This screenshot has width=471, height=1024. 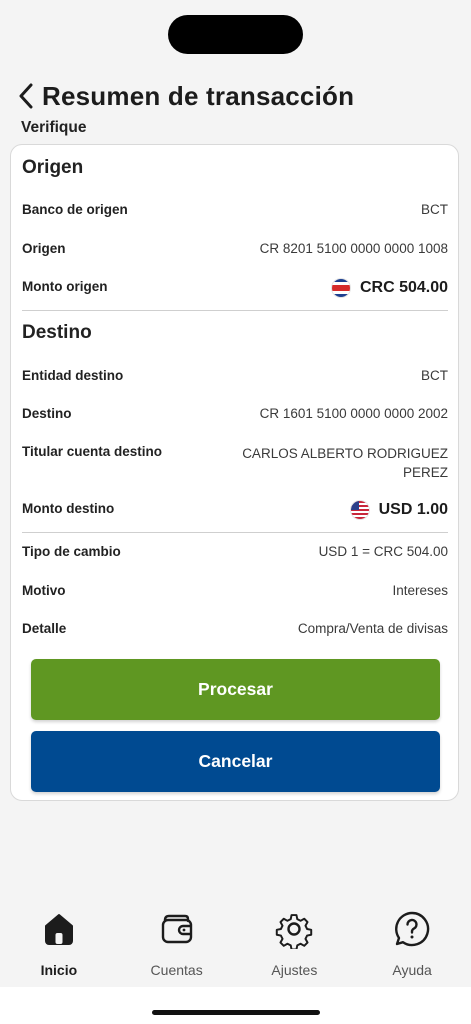 What do you see at coordinates (235, 209) in the screenshot?
I see `origin-bank-row: Banco de origen BCT` at bounding box center [235, 209].